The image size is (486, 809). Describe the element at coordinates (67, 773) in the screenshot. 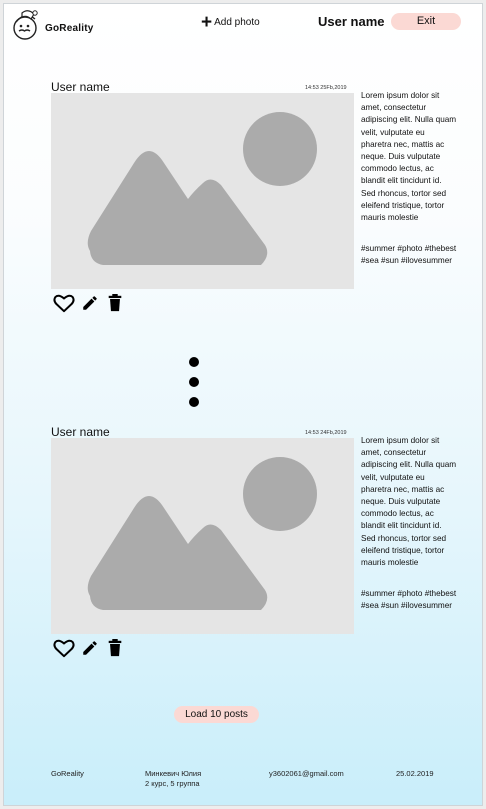

I see `footer-brand: GoReality` at that location.